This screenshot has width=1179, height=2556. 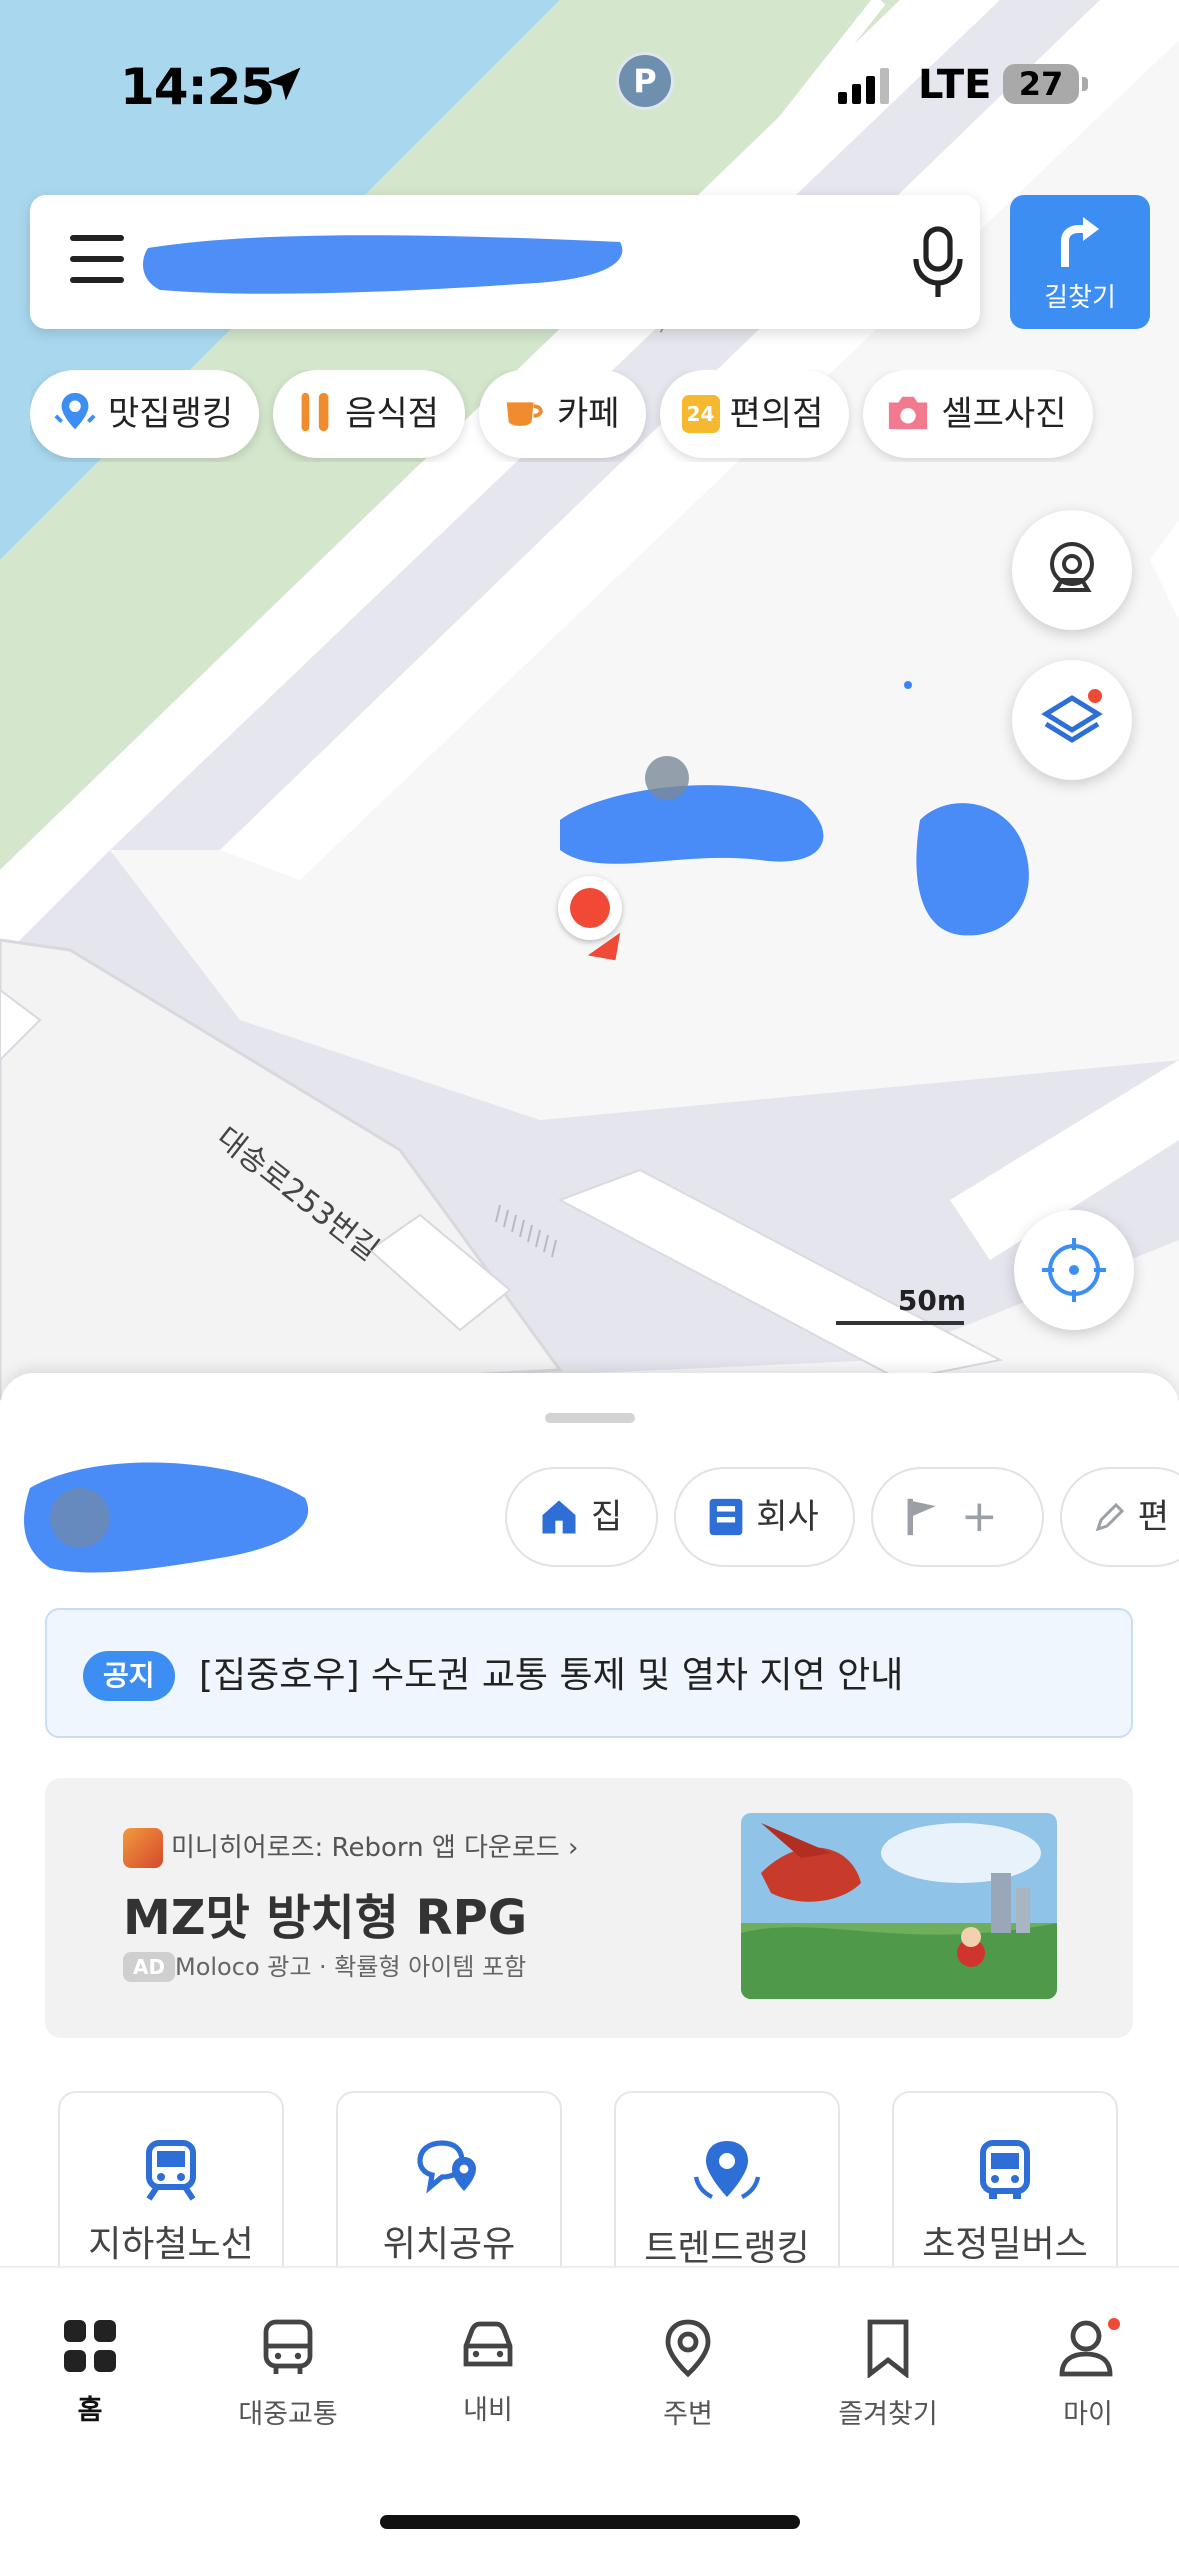 What do you see at coordinates (764, 1517) in the screenshot?
I see `place-office: 회사` at bounding box center [764, 1517].